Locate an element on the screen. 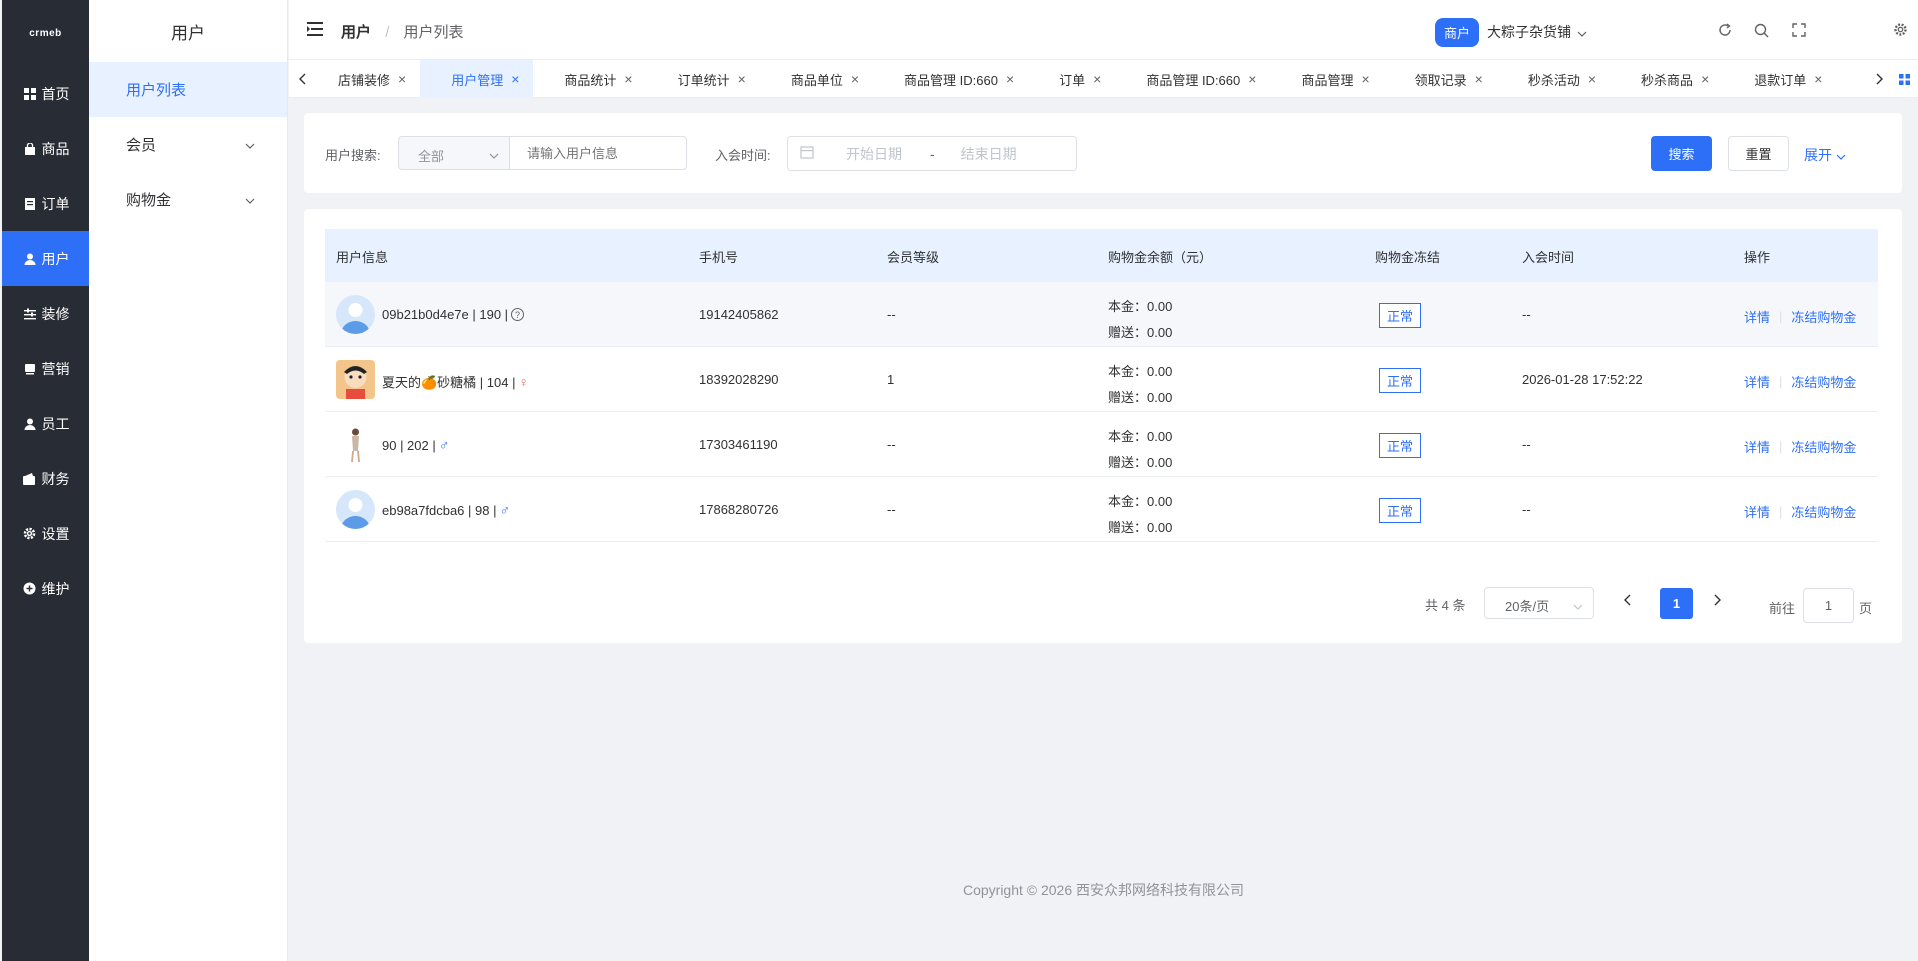 The width and height of the screenshot is (1918, 961). col-actions: 操作 is located at coordinates (1757, 257).